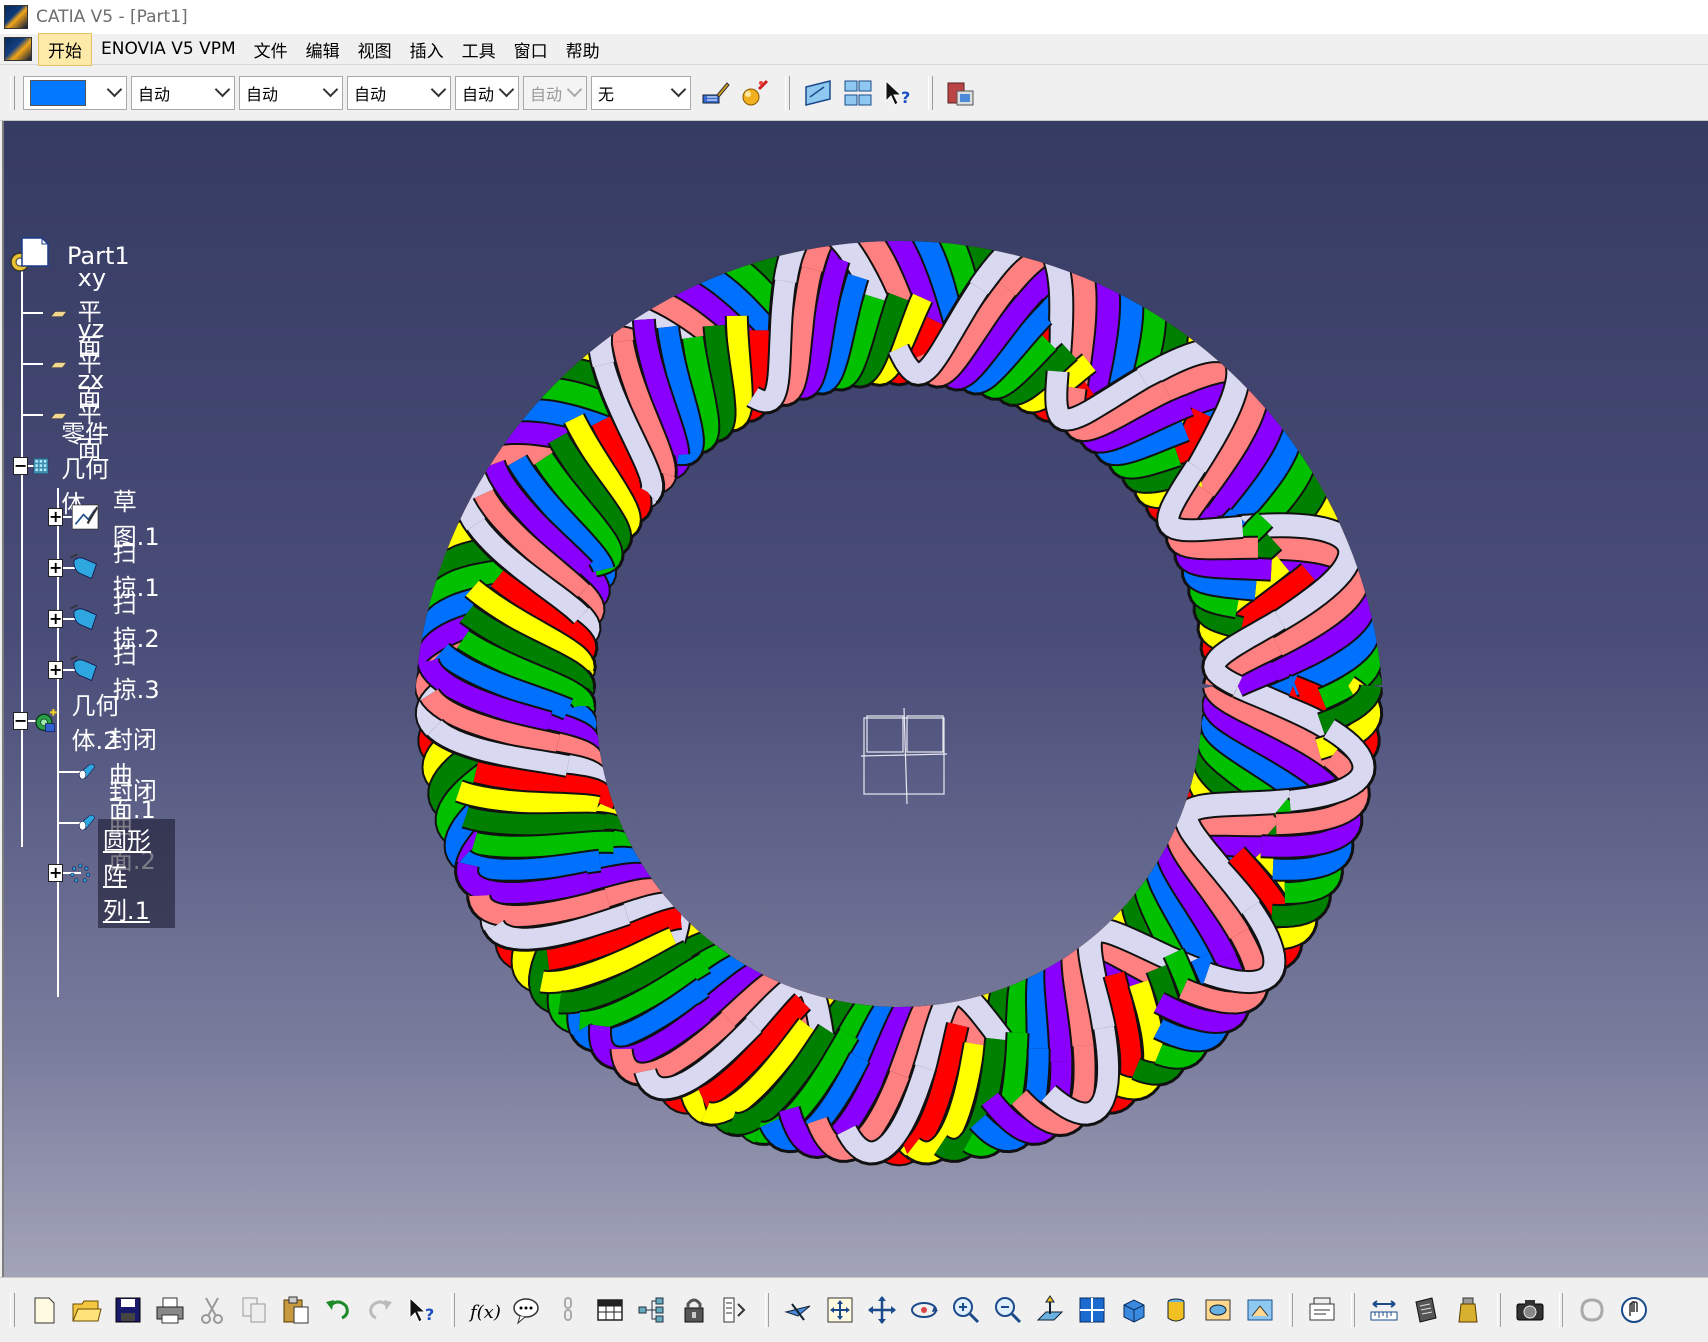 The height and width of the screenshot is (1342, 1708). What do you see at coordinates (694, 1310) in the screenshot?
I see `lock-icon` at bounding box center [694, 1310].